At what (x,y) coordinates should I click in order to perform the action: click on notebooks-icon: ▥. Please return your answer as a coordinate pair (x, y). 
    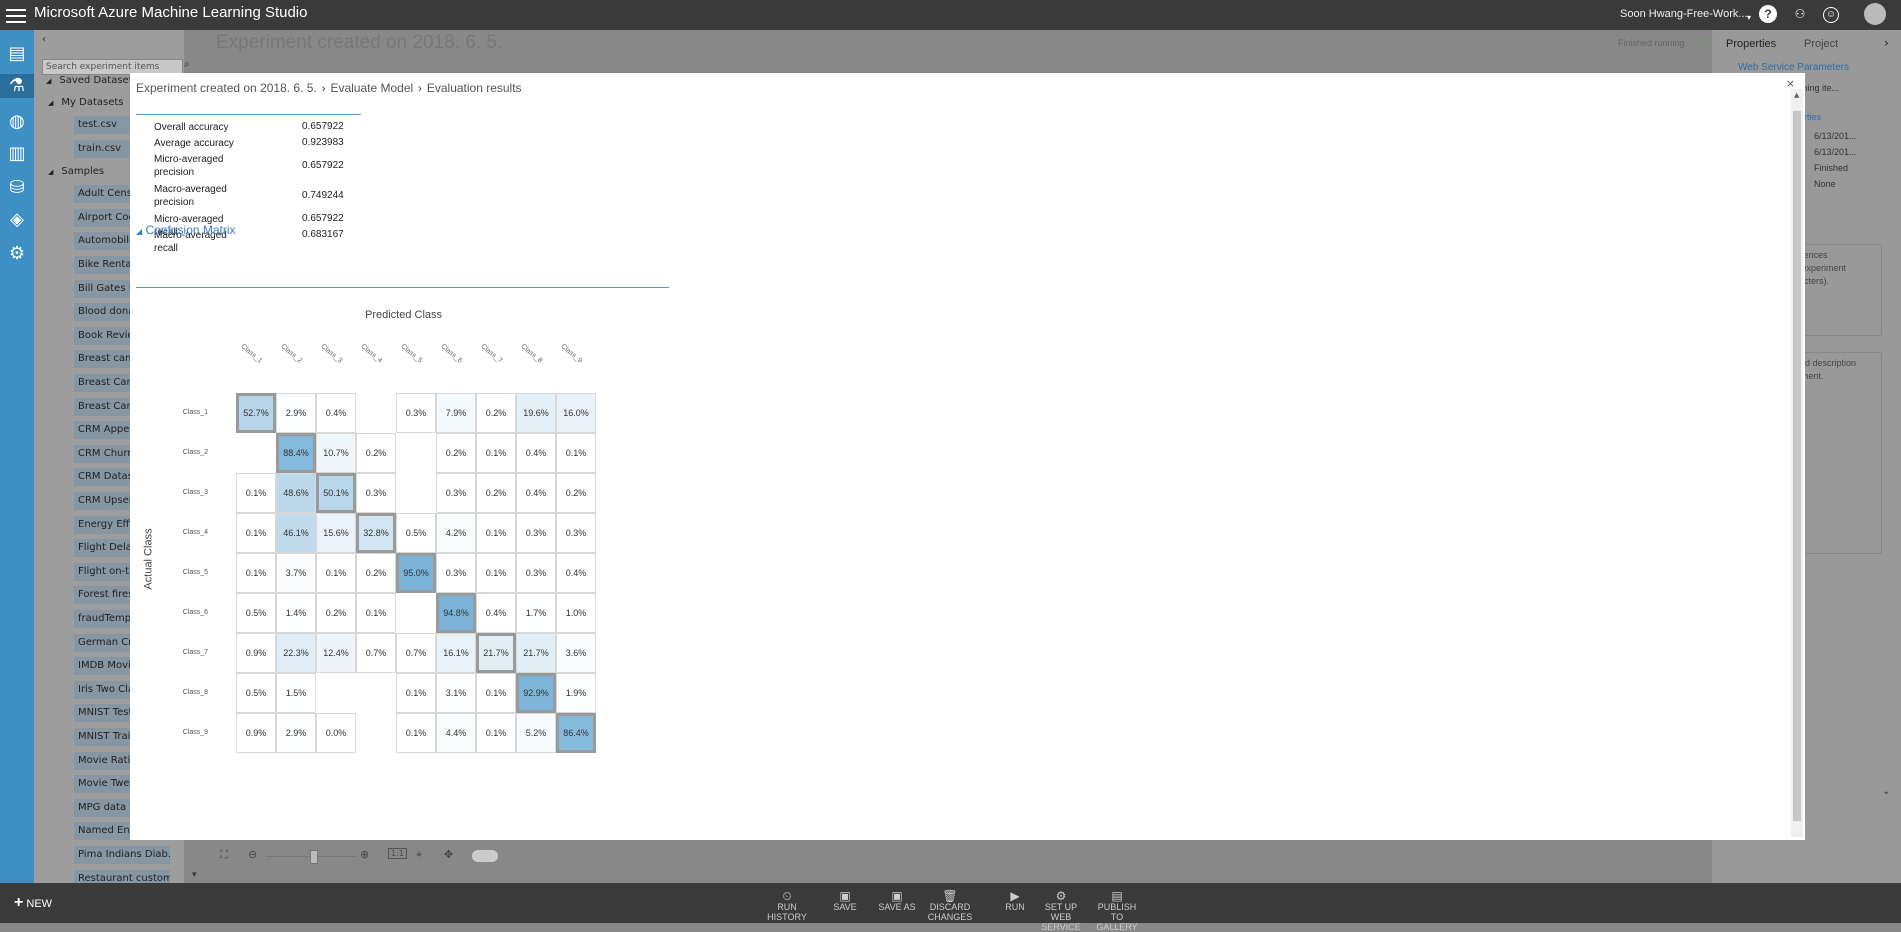
    Looking at the image, I should click on (17, 154).